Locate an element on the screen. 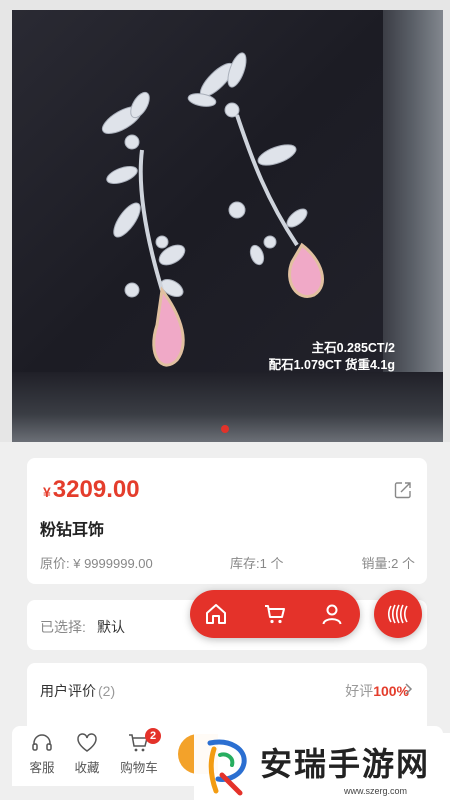  quick-nav-toggle-button is located at coordinates (398, 614).